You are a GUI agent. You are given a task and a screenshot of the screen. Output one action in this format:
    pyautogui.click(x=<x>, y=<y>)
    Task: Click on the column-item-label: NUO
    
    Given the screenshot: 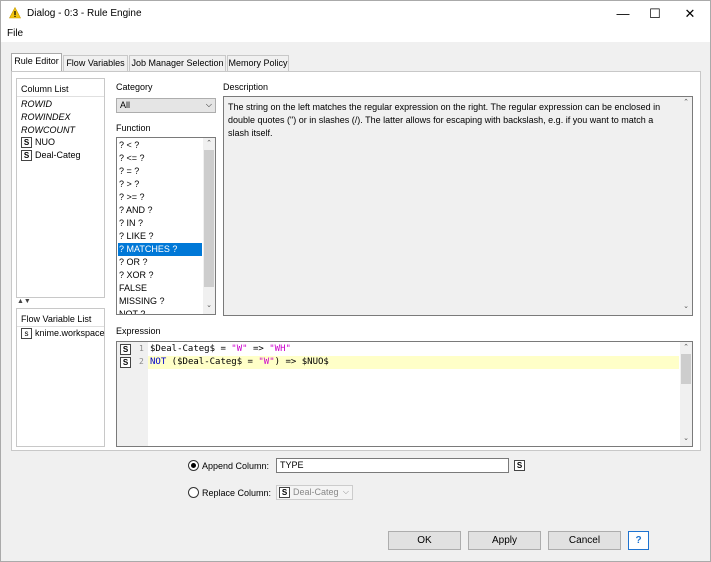 What is the action you would take?
    pyautogui.click(x=45, y=142)
    